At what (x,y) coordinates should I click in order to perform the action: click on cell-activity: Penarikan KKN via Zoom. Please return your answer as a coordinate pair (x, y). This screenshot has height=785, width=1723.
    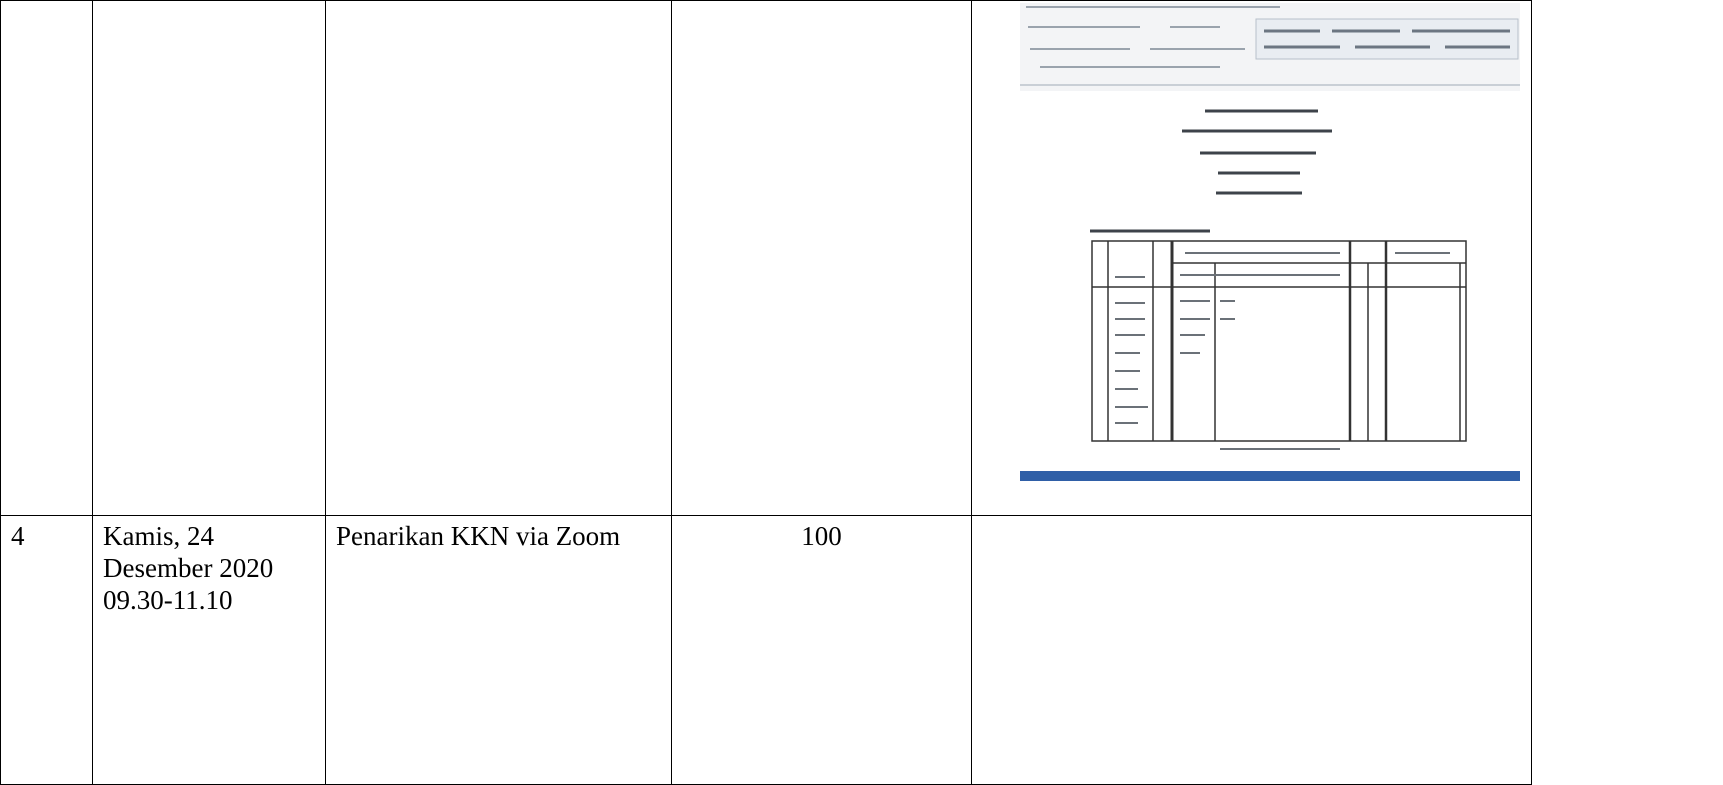
    Looking at the image, I should click on (498, 650).